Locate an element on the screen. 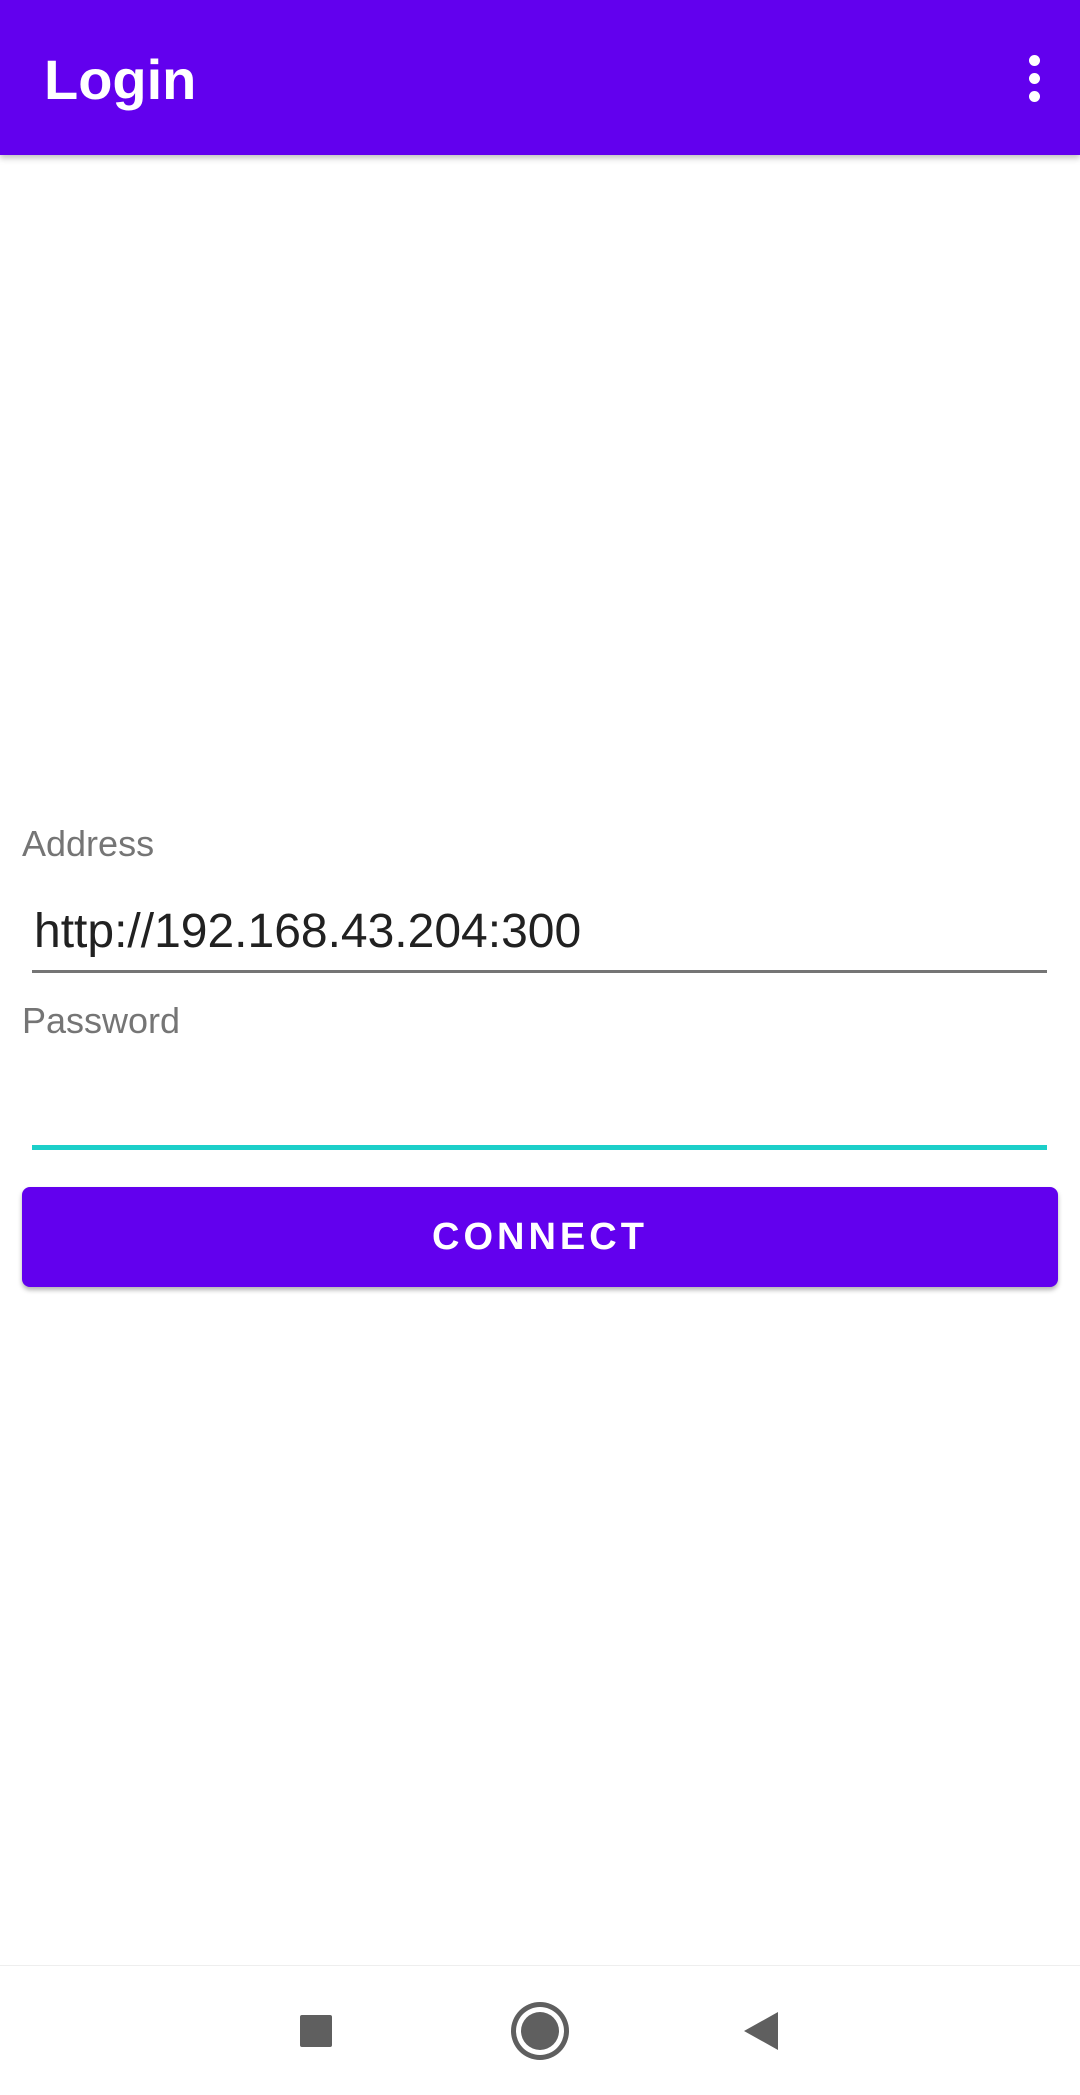  system-navigation-bar is located at coordinates (540, 2030).